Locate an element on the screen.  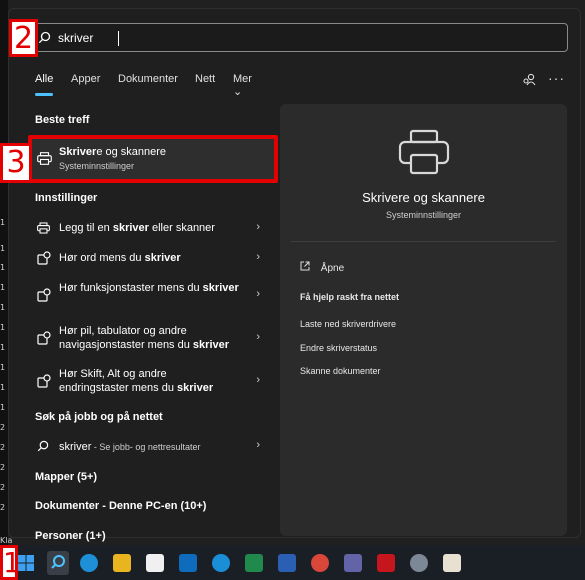
file-explorer-icon is located at coordinates (122, 563).